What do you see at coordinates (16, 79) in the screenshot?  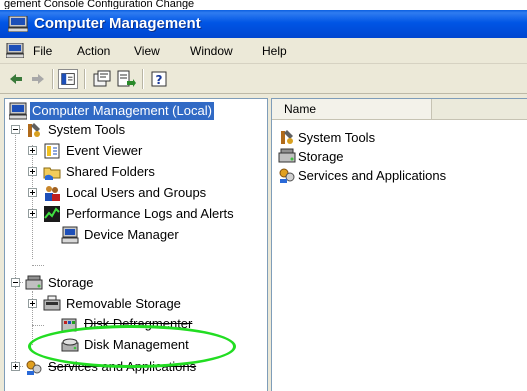 I see `back-arrow-icon` at bounding box center [16, 79].